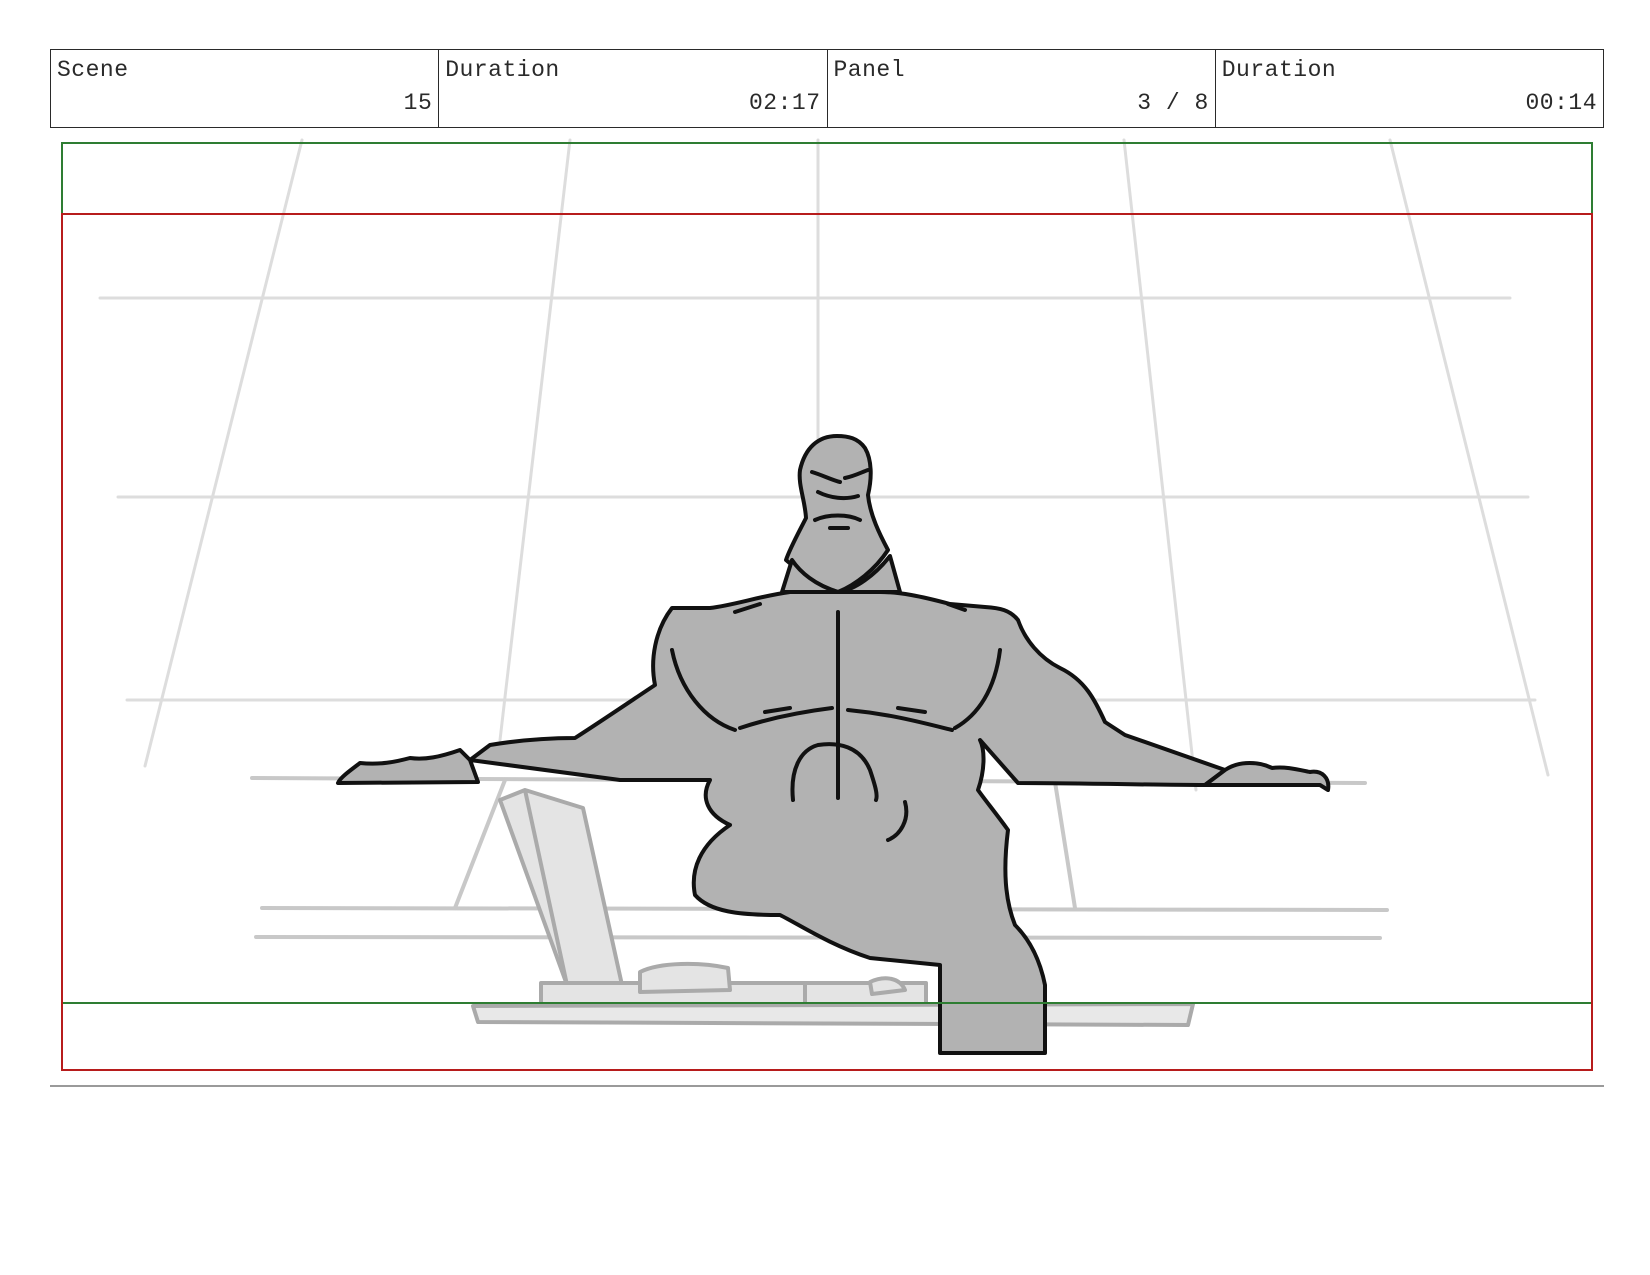  What do you see at coordinates (833, 1014) in the screenshot?
I see `desk-icon` at bounding box center [833, 1014].